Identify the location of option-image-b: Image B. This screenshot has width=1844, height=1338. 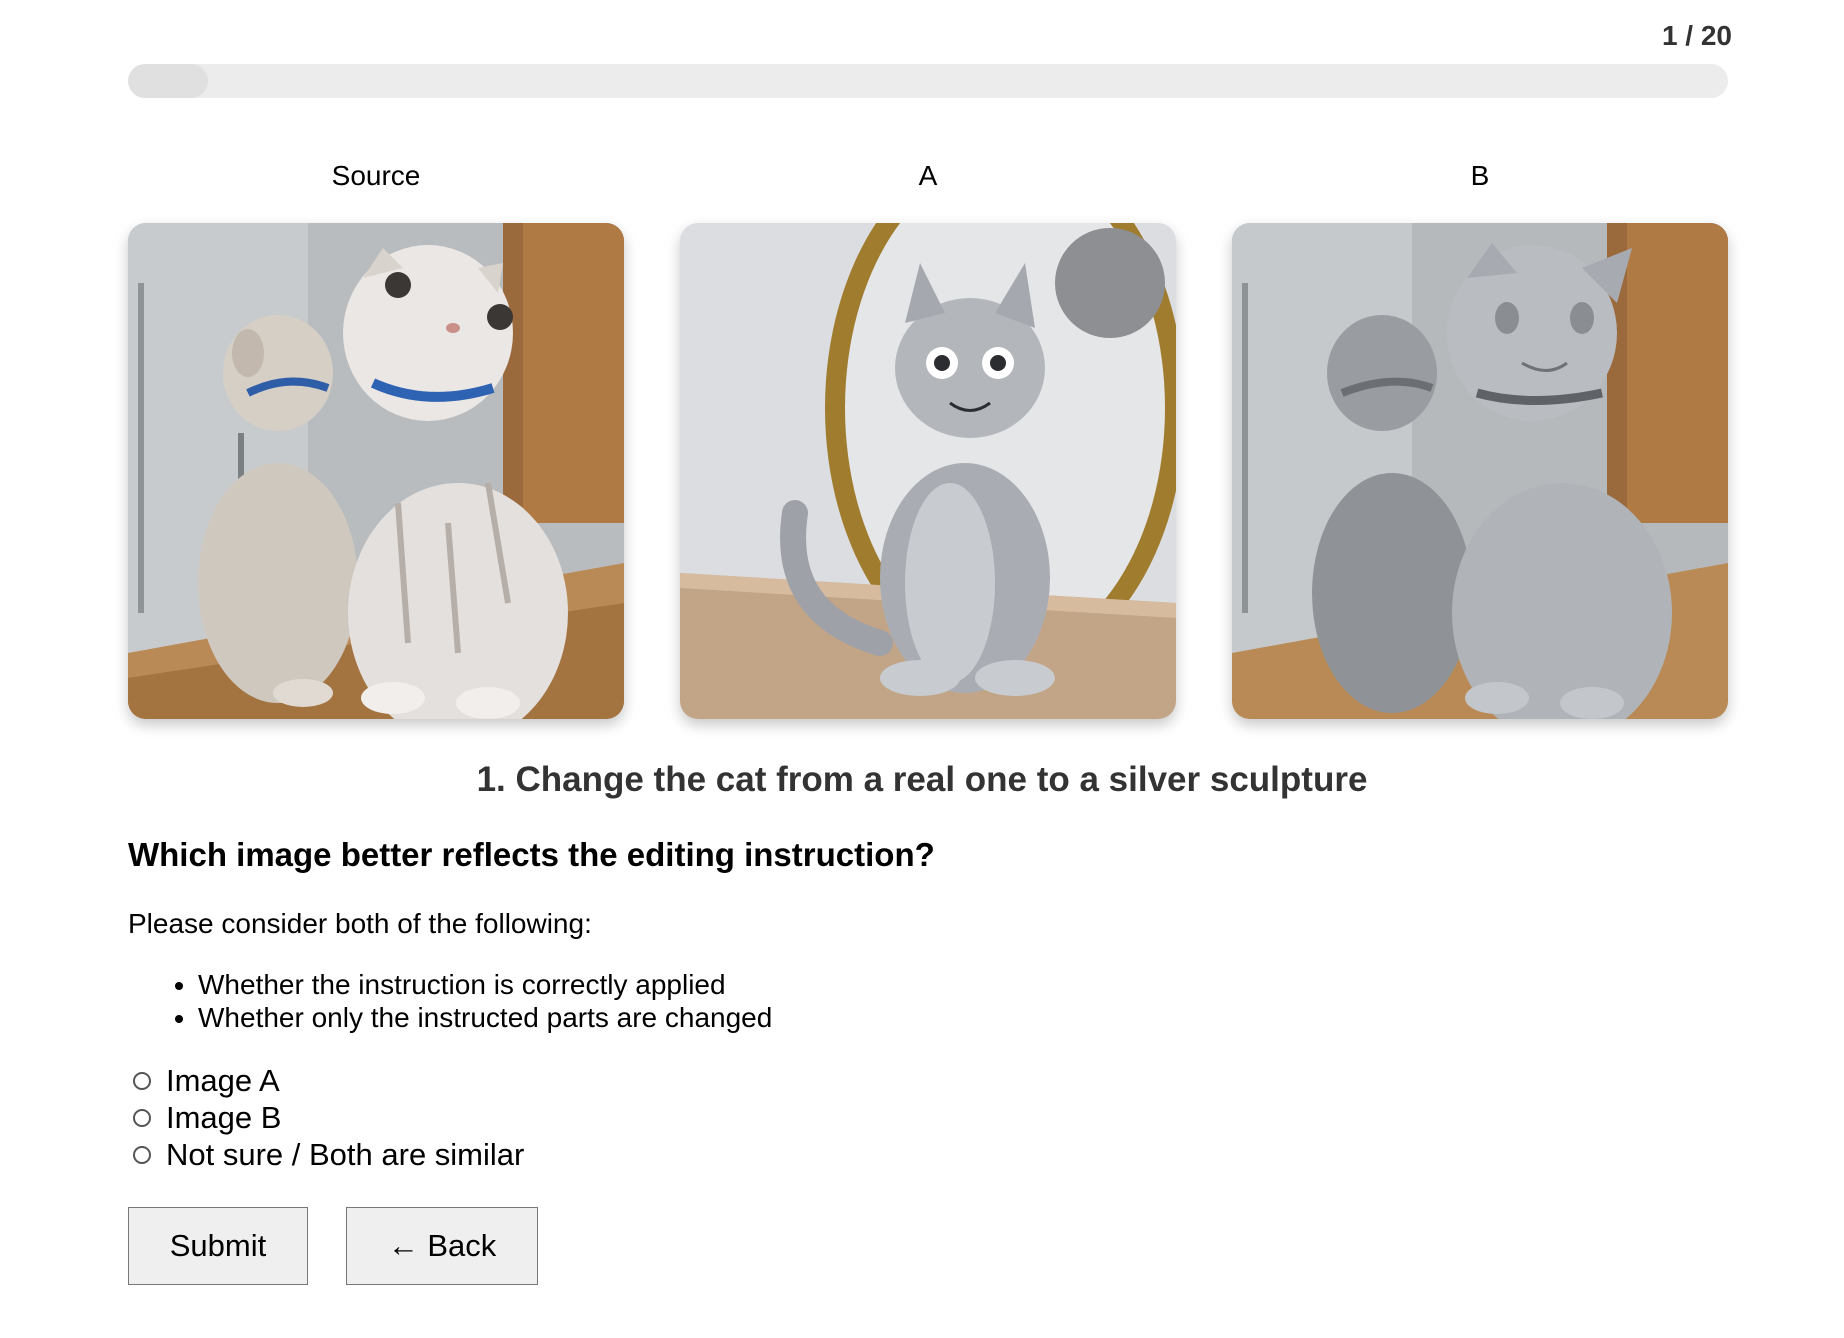
(328, 1117).